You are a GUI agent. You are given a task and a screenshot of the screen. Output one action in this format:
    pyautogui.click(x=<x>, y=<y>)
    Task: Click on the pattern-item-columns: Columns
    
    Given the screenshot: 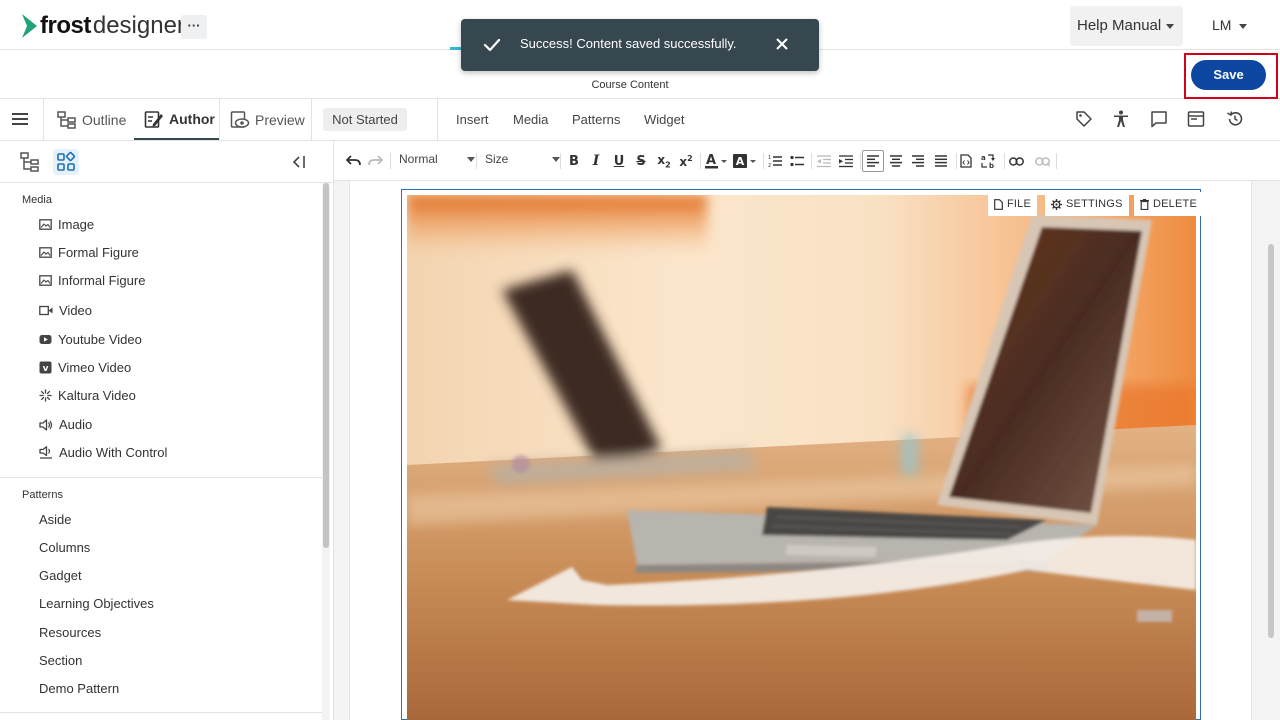 What is the action you would take?
    pyautogui.click(x=64, y=547)
    